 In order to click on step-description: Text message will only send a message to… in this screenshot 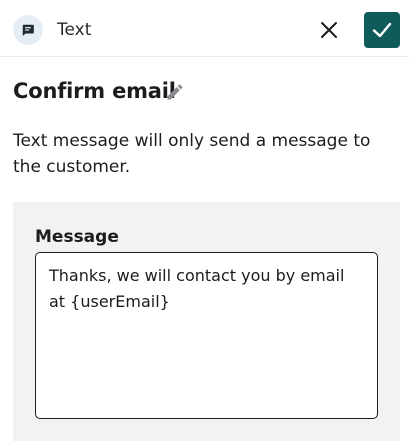, I will do `click(192, 154)`.